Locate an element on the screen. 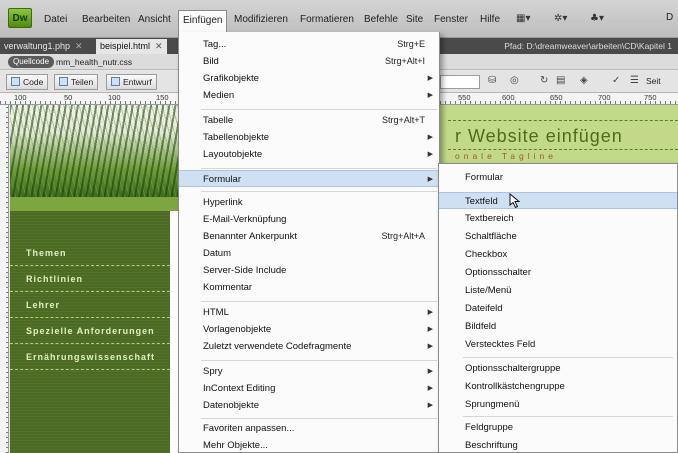  site-icon: ♣▾ is located at coordinates (597, 20).